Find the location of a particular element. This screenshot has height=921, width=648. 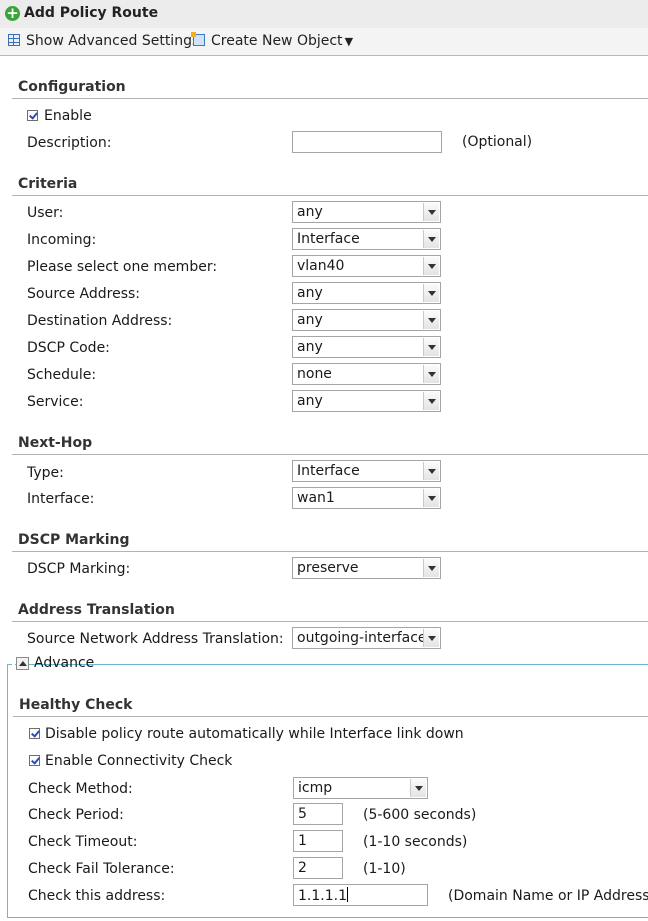

create-new-object-label: Create New Object is located at coordinates (277, 41).